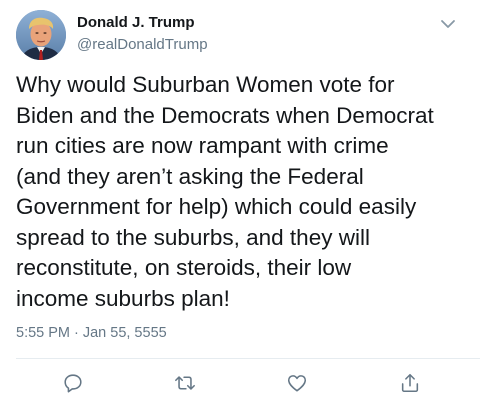  I want to click on tweet-text-line: Government for help) which could easily, so click(216, 206).